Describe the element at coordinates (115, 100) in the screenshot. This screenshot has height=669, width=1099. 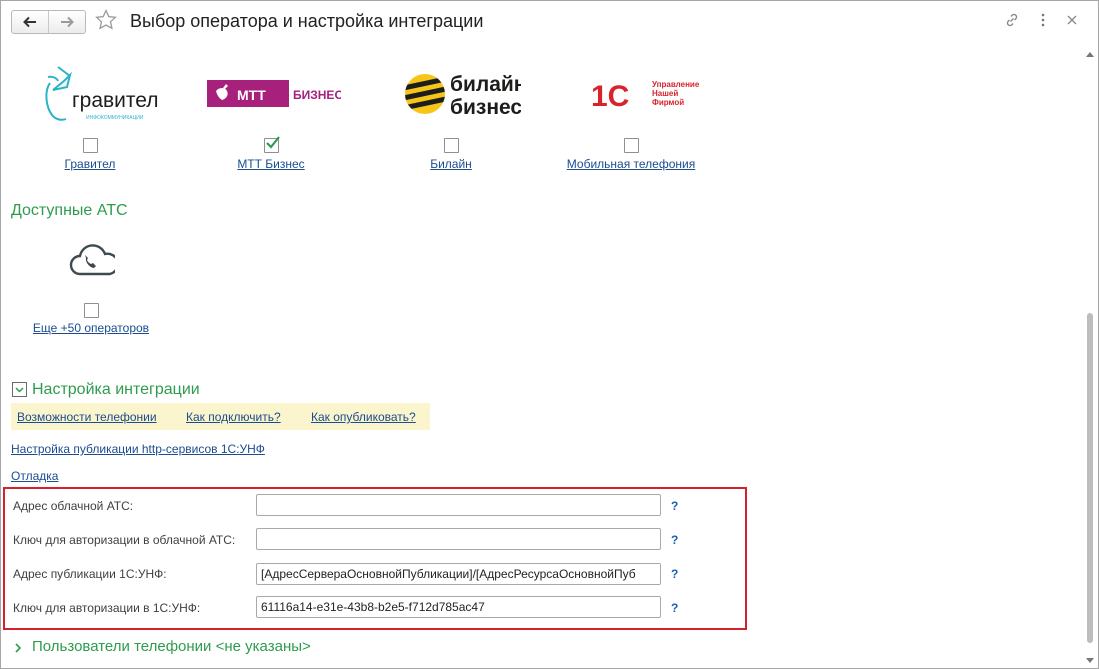
I see `svg-text: гравител` at that location.